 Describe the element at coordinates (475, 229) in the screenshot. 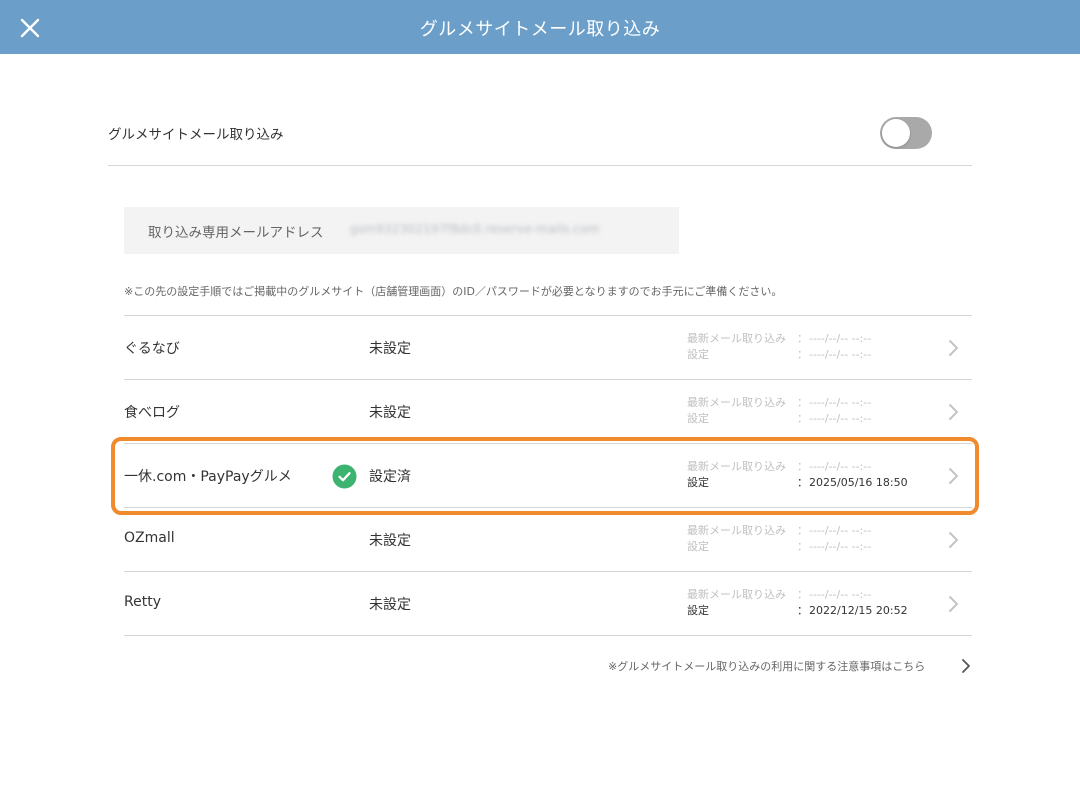

I see `import-address-value: gsm932302197f8dc0.reserve-mails.com` at that location.